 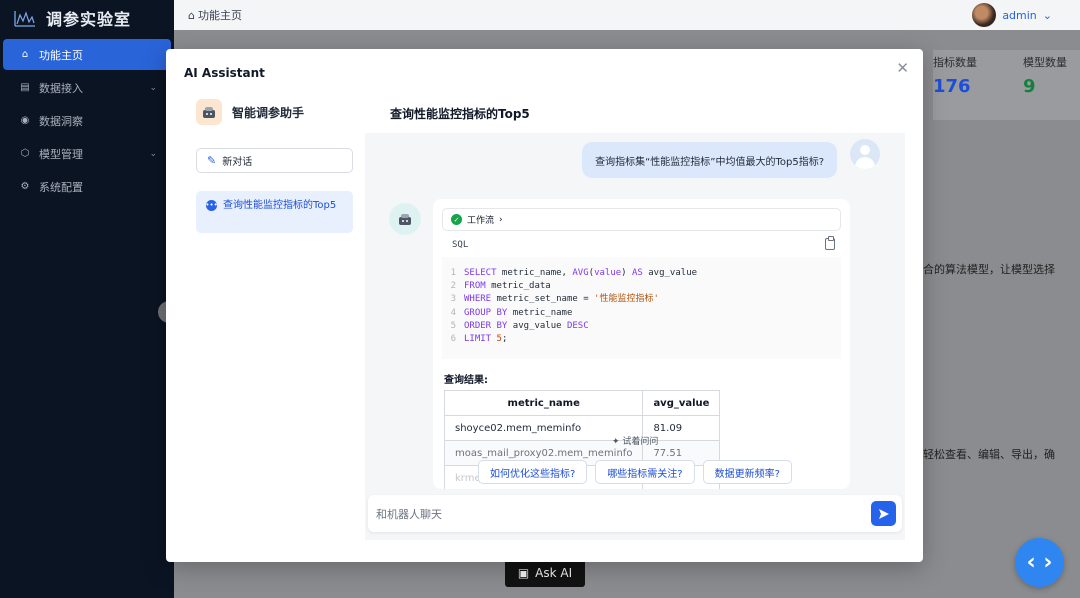 What do you see at coordinates (989, 454) in the screenshot?
I see `background-text: 轻松查看、编辑、导出，确` at bounding box center [989, 454].